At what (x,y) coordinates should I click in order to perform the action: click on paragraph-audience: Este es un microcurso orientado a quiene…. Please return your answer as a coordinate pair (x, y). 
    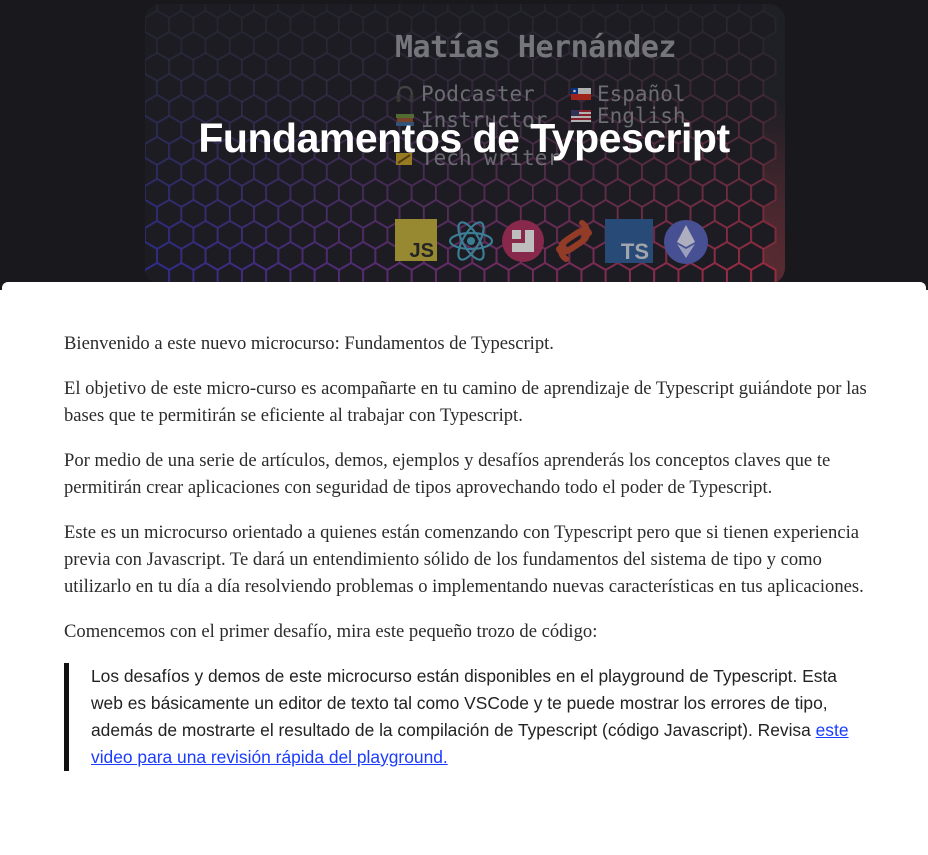
    Looking at the image, I should click on (464, 559).